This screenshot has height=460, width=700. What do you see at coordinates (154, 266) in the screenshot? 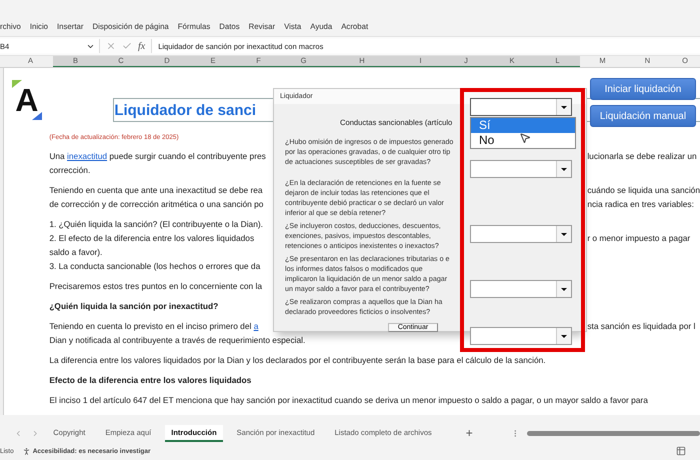
I see `paragraph-text: 3. La conducta sancionable (los hechos o errores que da` at bounding box center [154, 266].